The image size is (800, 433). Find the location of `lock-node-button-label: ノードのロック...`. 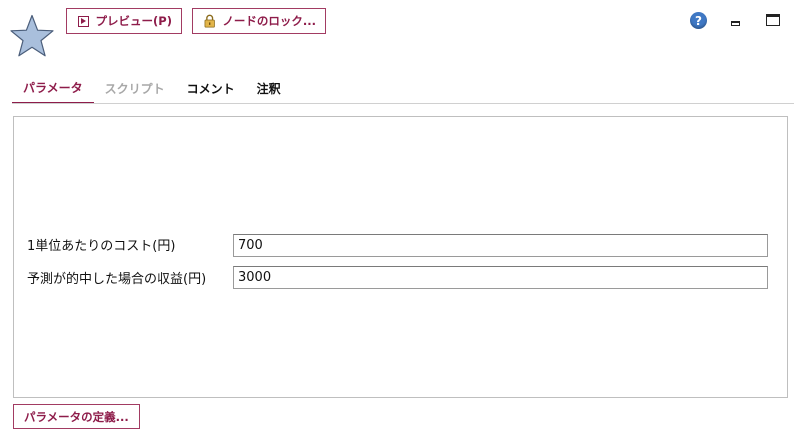

lock-node-button-label: ノードのロック... is located at coordinates (269, 21).